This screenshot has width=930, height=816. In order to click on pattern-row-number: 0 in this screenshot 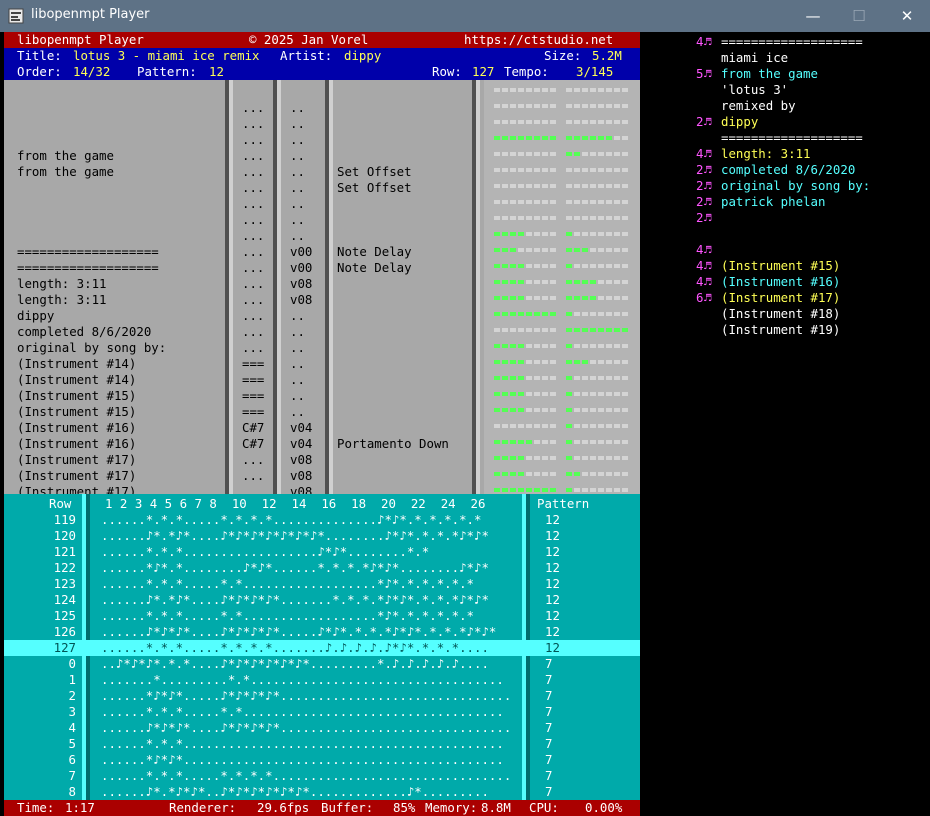, I will do `click(72, 663)`.